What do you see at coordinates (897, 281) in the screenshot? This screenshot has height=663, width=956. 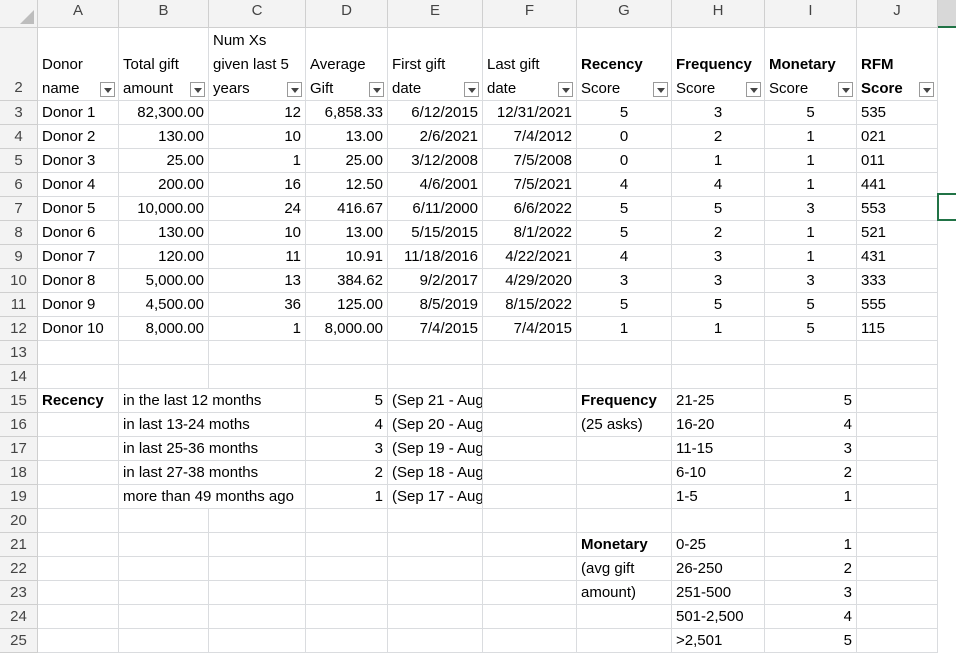 I see `cell-J10: 333` at bounding box center [897, 281].